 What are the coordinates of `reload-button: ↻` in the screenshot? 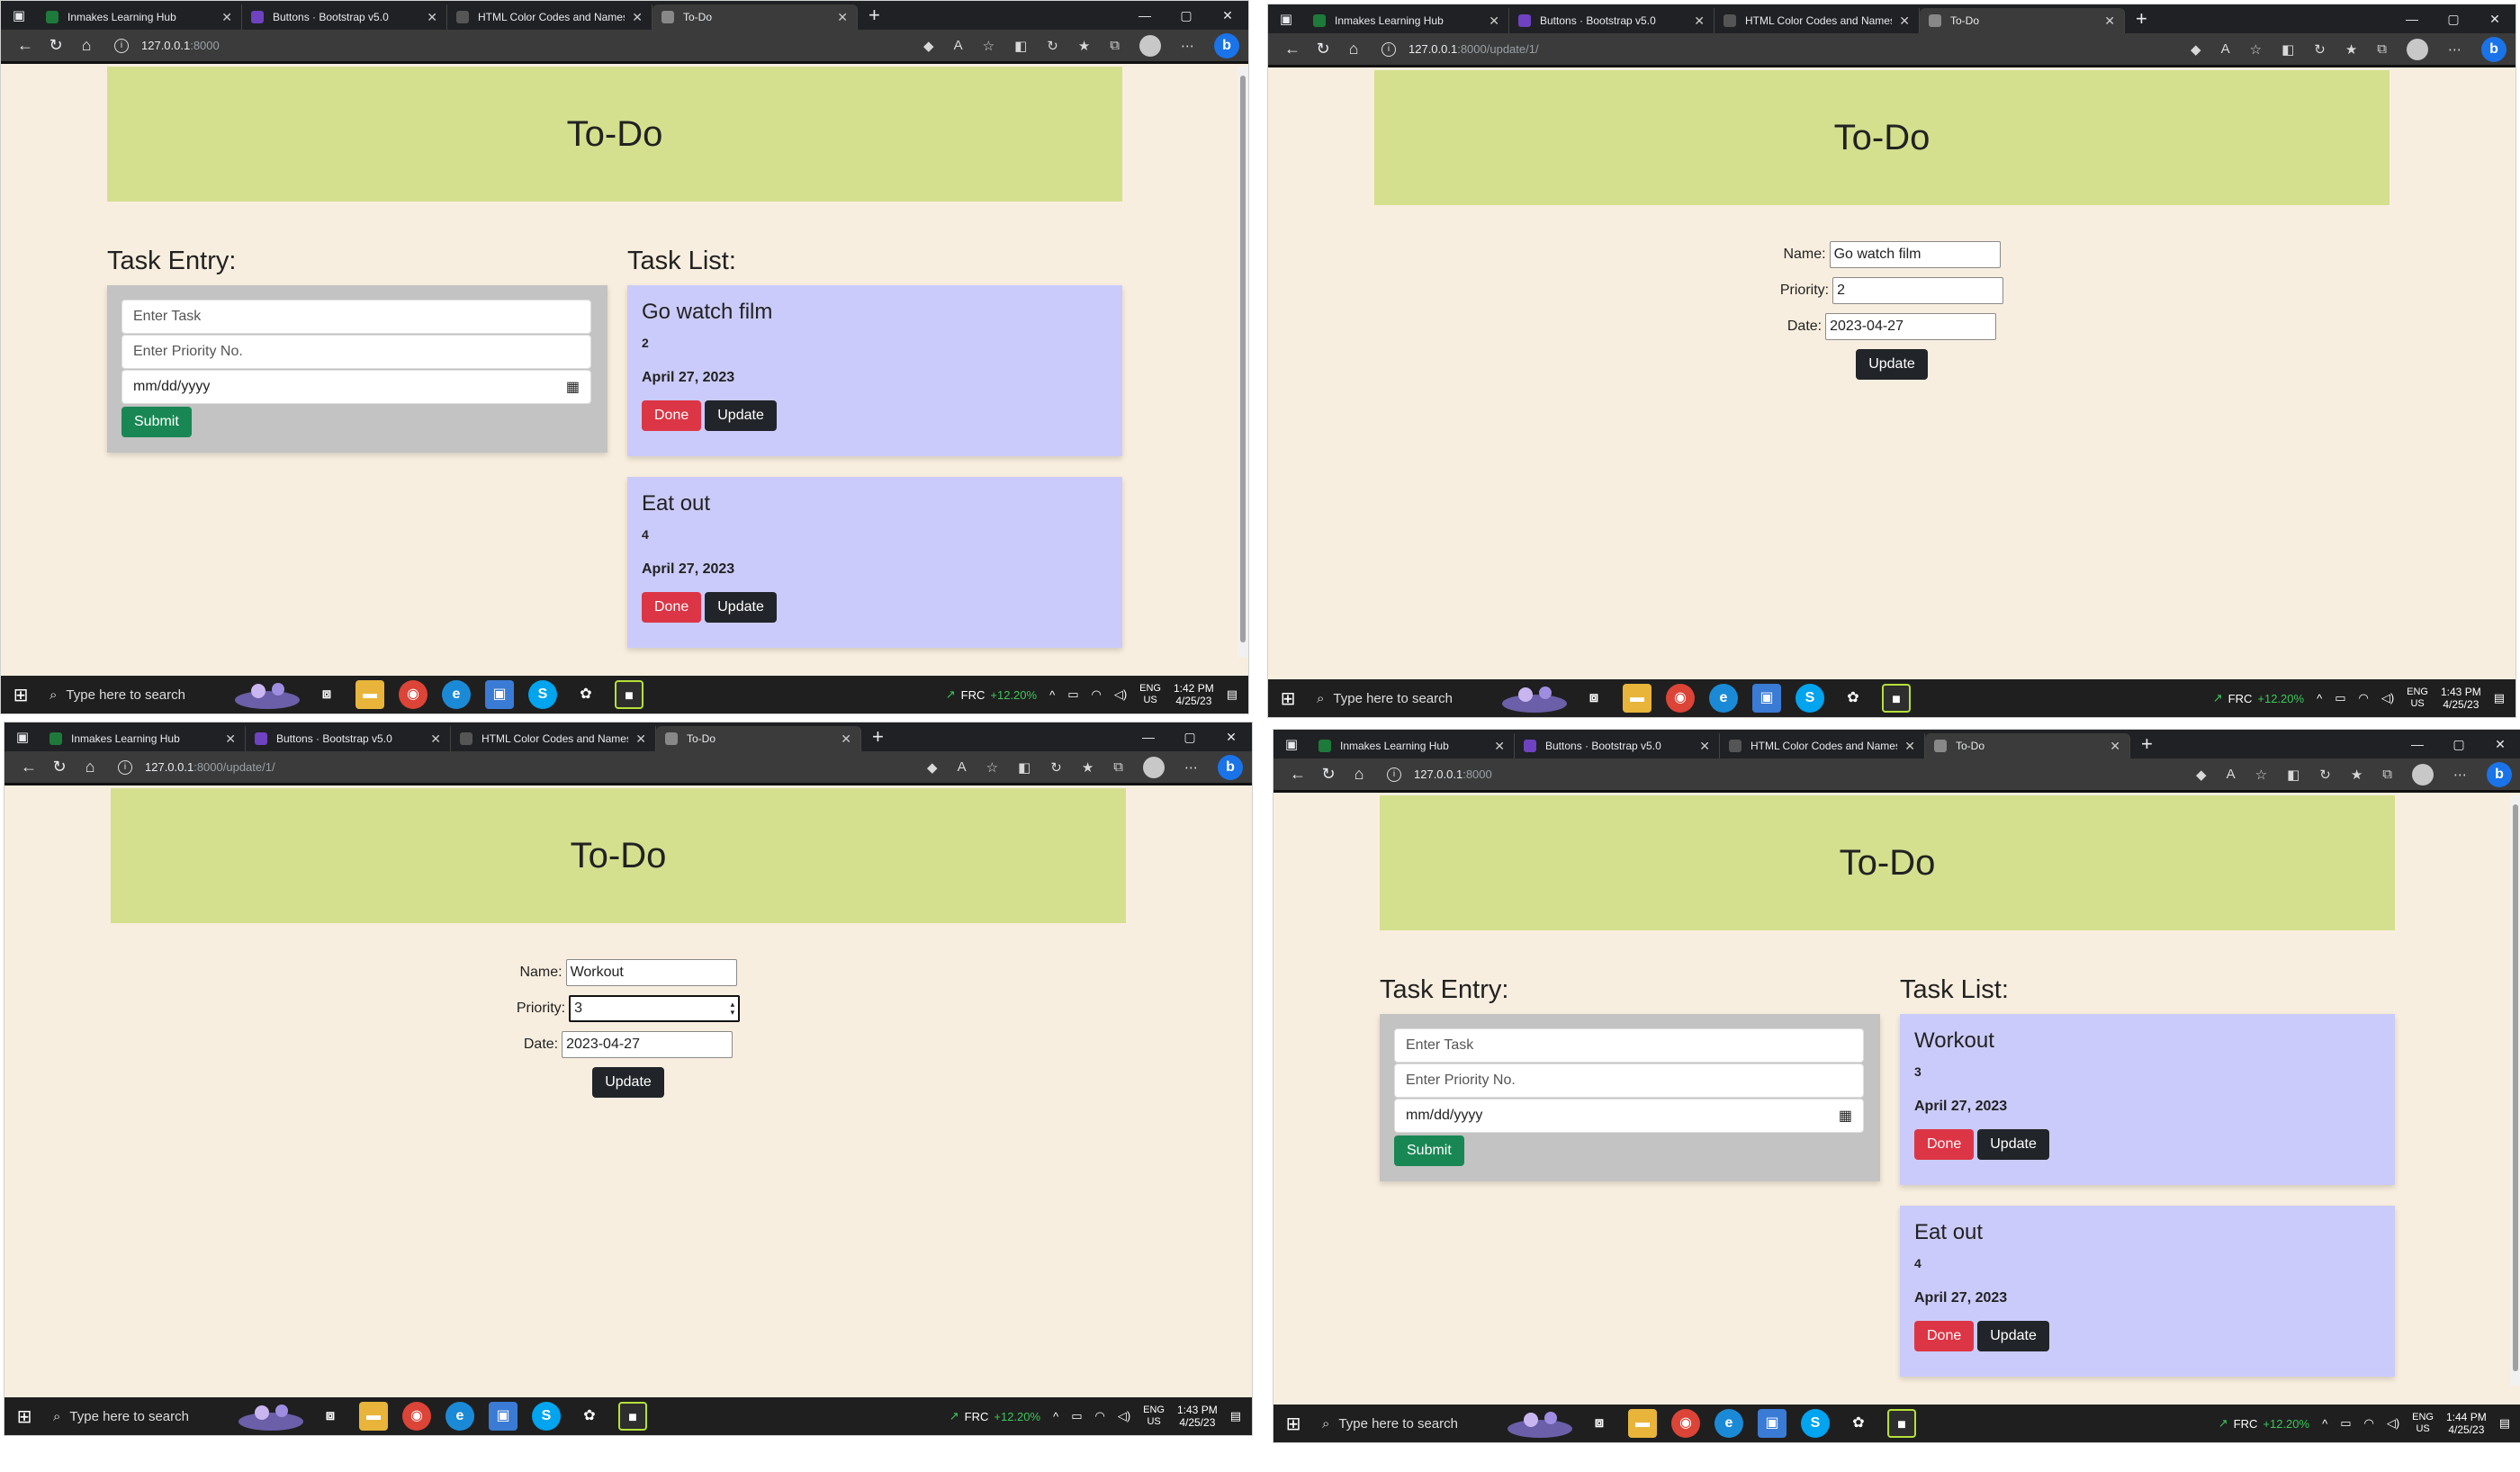 It's located at (1323, 49).